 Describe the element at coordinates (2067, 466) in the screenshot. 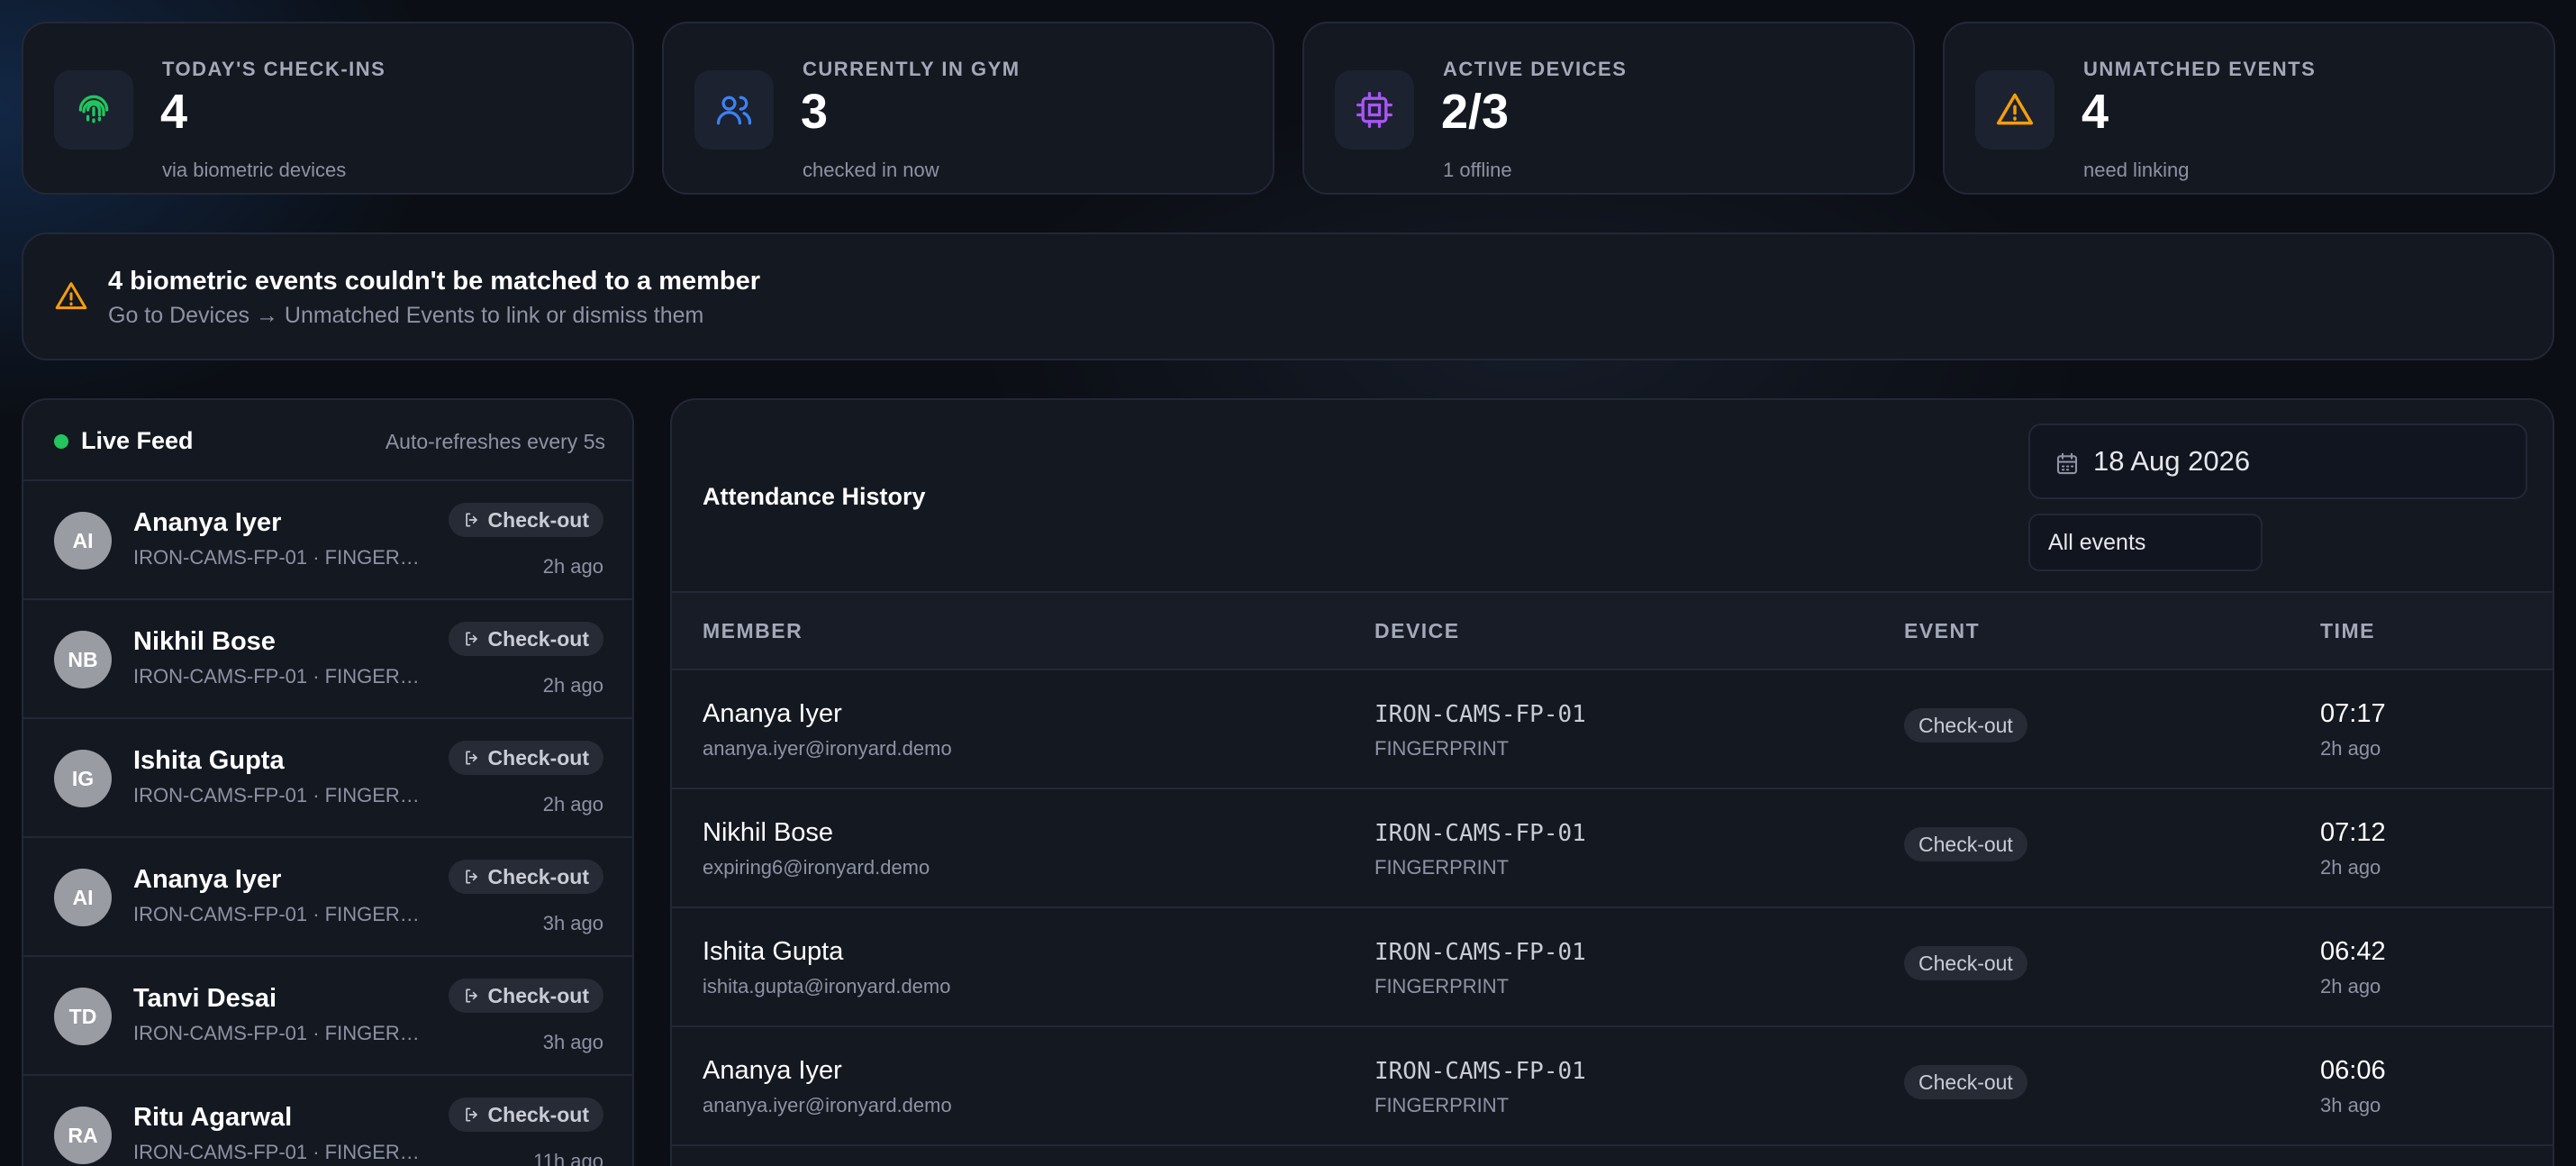

I see `calendar-icon` at that location.